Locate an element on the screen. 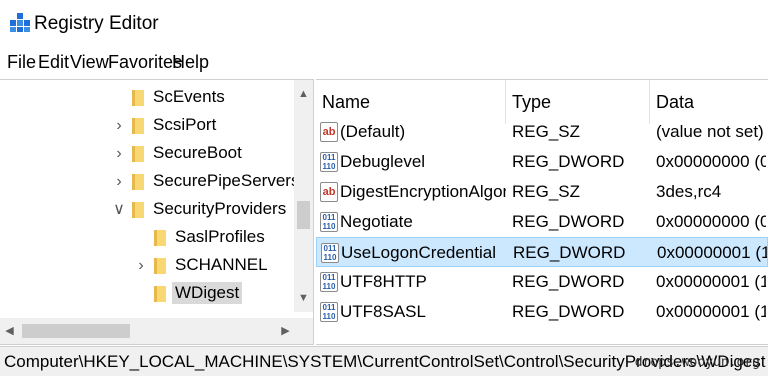 The height and width of the screenshot is (376, 768). tree-item-wdigest: WDigest is located at coordinates (145, 294).